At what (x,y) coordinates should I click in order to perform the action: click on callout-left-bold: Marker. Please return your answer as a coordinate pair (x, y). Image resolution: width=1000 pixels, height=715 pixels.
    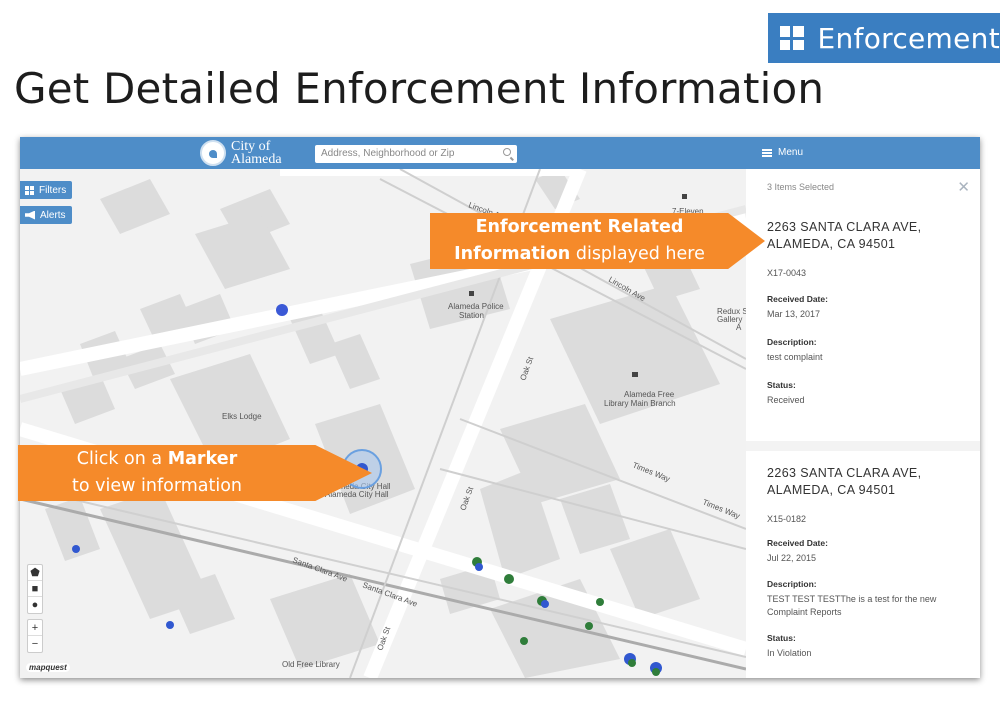
    Looking at the image, I should click on (202, 459).